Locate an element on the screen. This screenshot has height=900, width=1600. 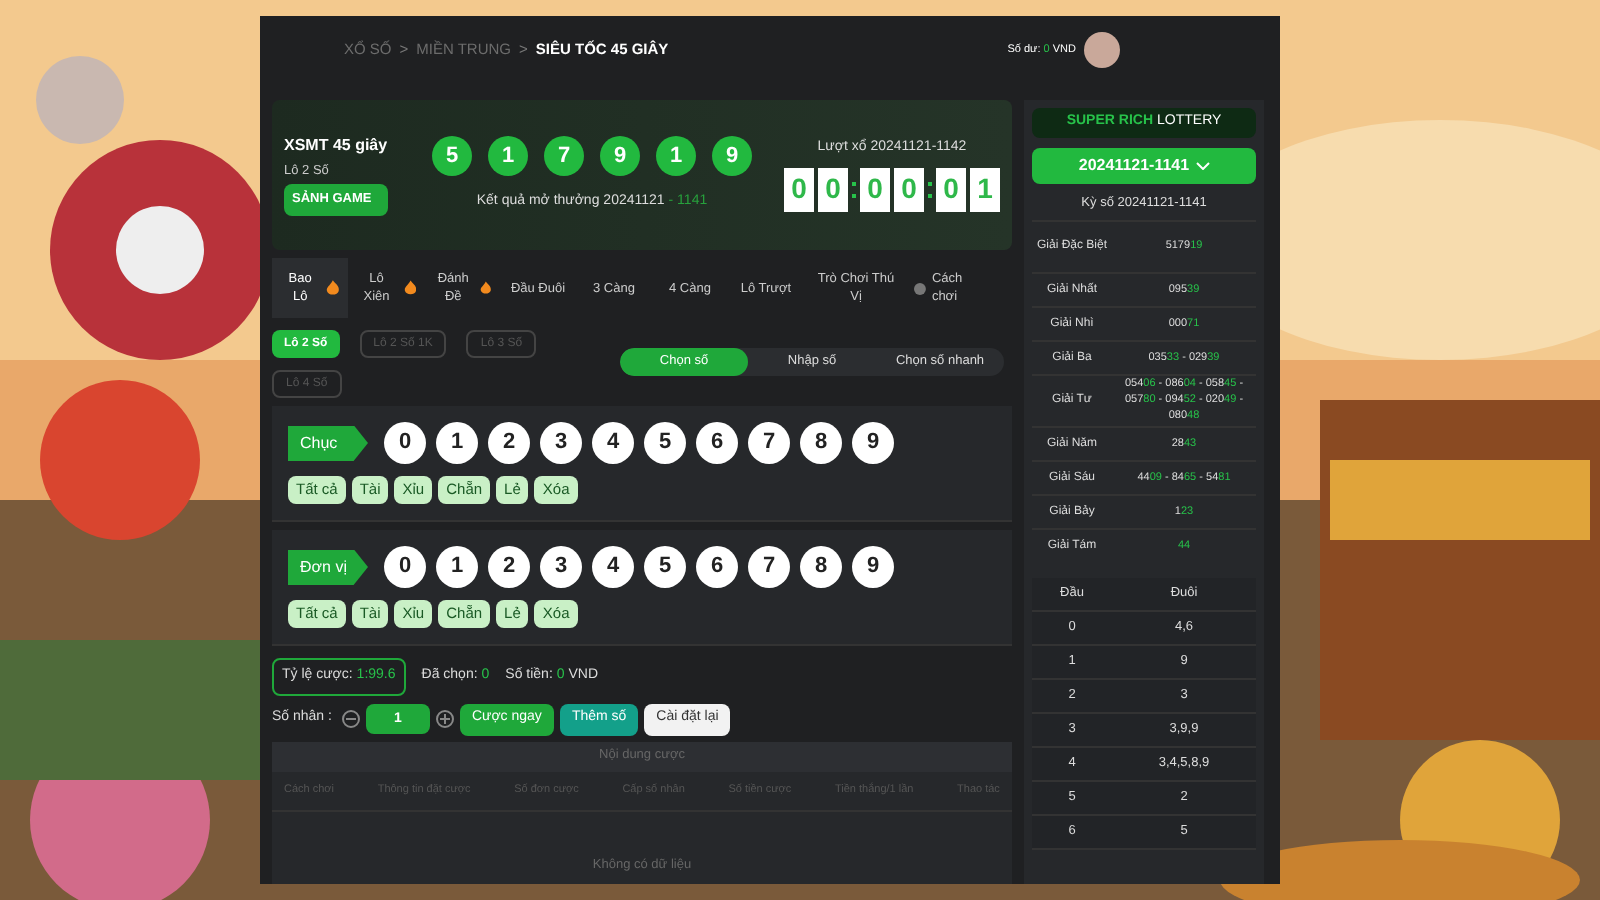
game-title: XSMT 45 giây is located at coordinates (337, 145).